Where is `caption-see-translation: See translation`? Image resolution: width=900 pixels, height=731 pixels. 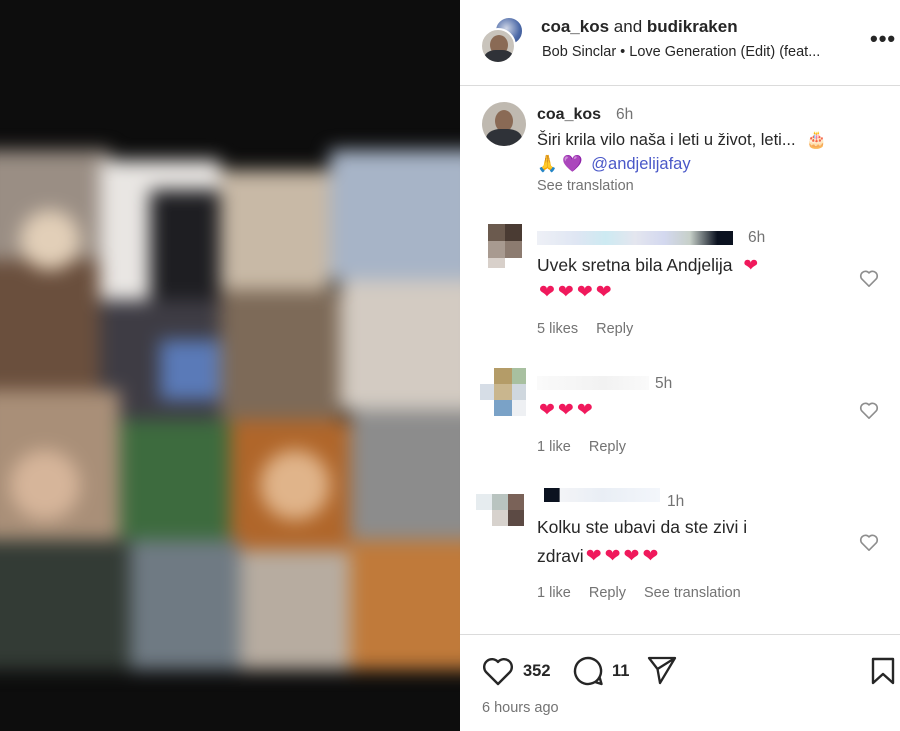
caption-see-translation: See translation is located at coordinates (585, 186).